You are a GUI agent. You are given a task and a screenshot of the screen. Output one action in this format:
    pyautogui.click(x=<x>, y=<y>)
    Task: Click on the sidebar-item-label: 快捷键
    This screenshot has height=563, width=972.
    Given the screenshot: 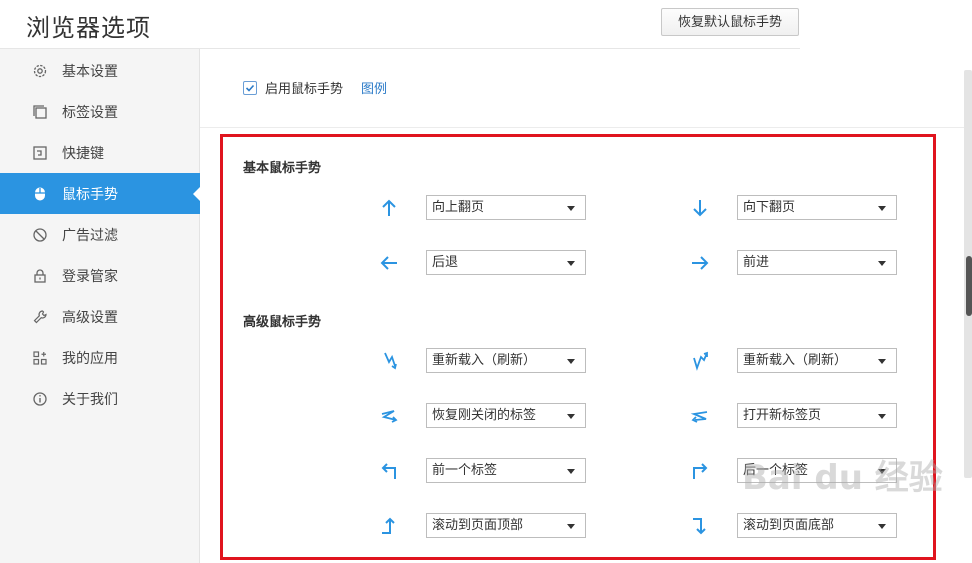 What is the action you would take?
    pyautogui.click(x=83, y=153)
    